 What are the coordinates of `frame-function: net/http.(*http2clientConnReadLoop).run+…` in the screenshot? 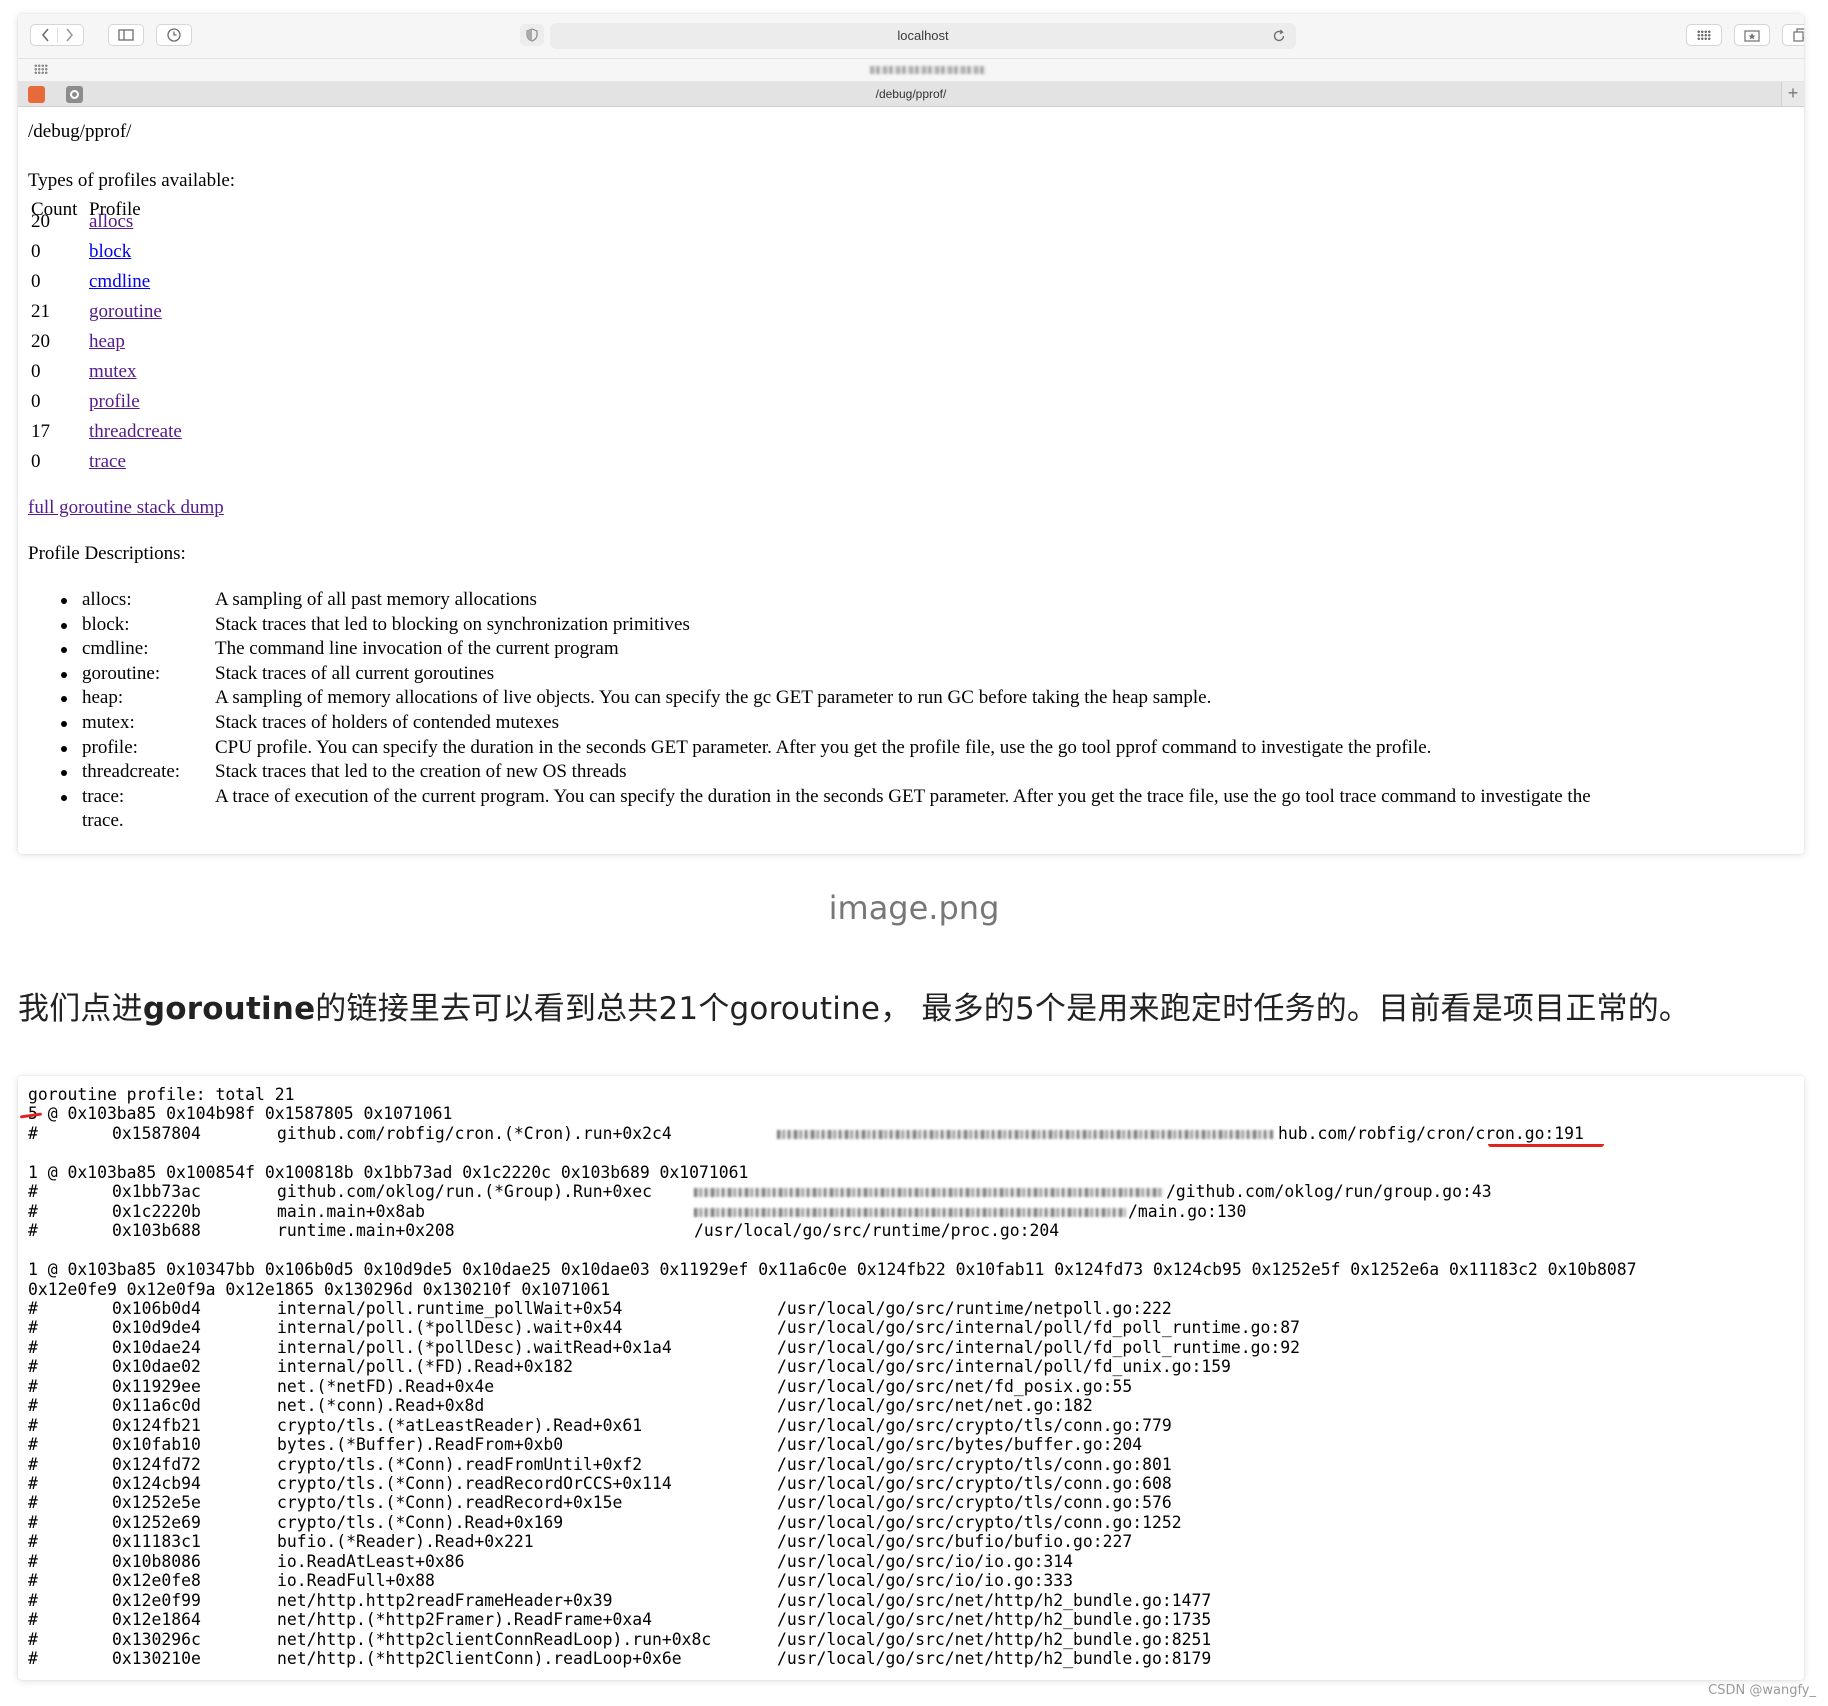 It's located at (494, 1639).